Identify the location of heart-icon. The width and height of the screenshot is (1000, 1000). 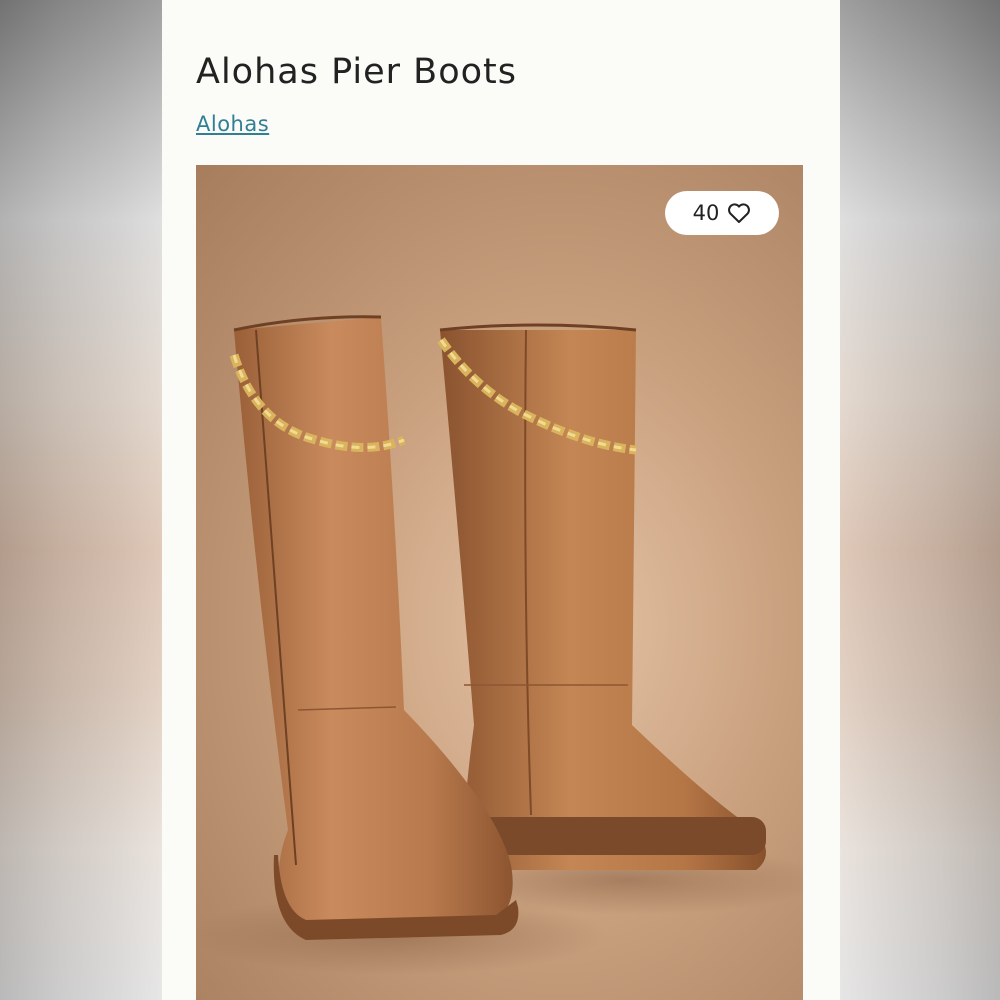
(739, 213).